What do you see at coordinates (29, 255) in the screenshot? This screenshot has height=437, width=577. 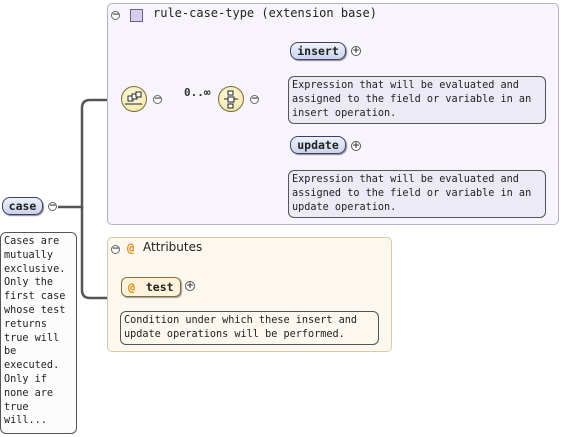 I see `doc-line: mutually` at bounding box center [29, 255].